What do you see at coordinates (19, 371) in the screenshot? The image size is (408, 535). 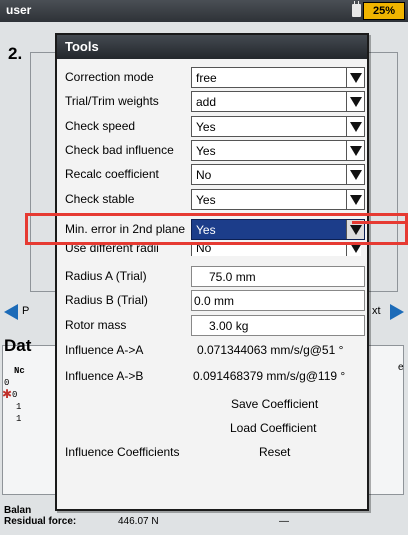 I see `data-row: Nc` at bounding box center [19, 371].